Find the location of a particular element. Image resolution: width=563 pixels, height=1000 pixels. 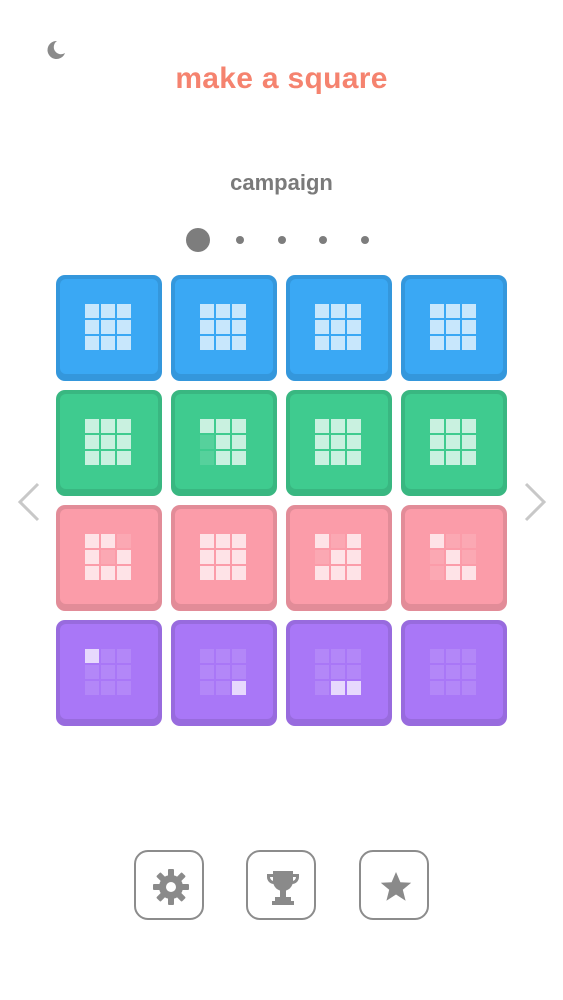

moon-icon is located at coordinates (56, 50).